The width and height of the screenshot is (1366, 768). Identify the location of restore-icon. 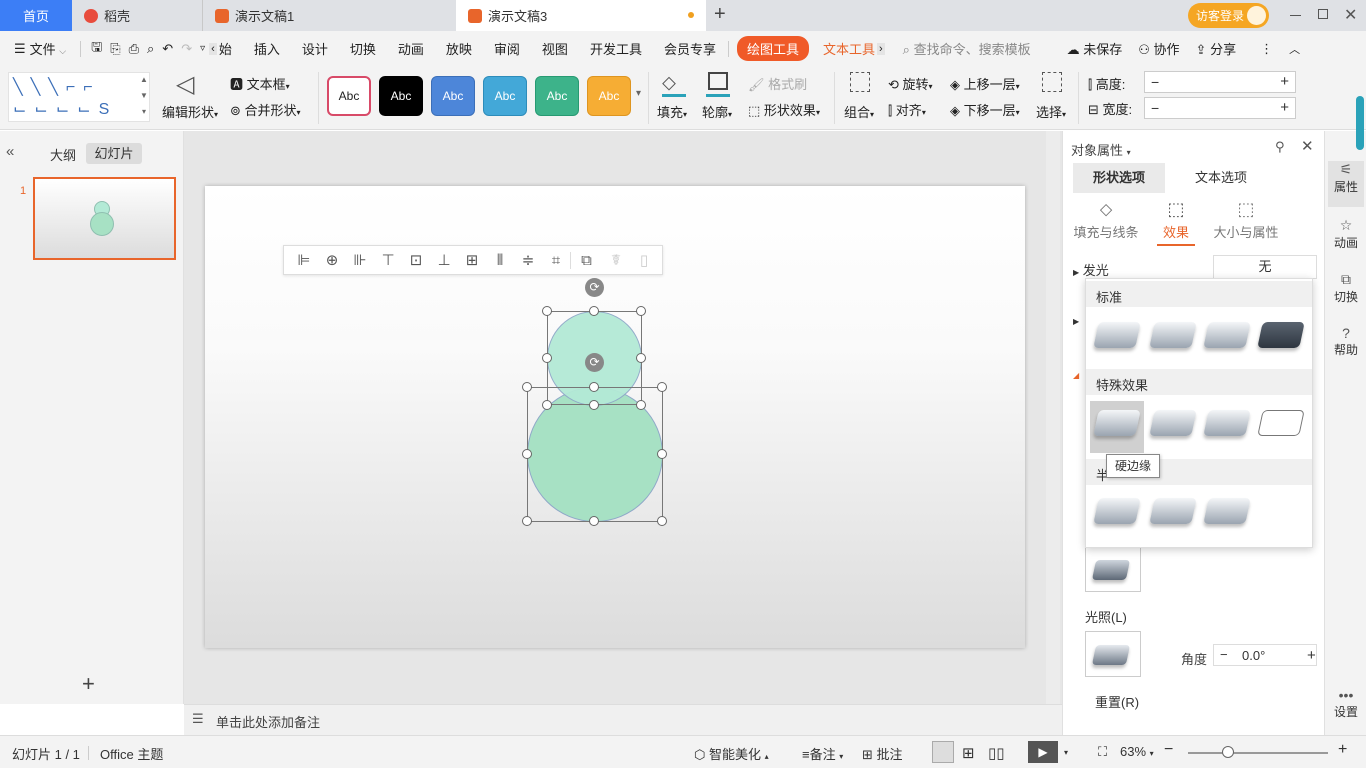
(1323, 14).